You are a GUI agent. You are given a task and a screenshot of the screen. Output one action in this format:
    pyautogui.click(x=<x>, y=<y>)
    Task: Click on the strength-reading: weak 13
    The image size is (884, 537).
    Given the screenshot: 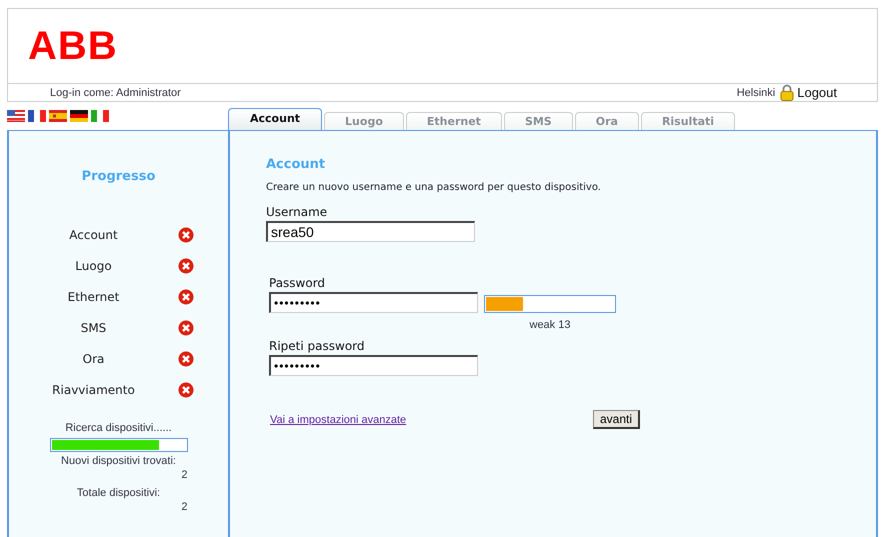 What is the action you would take?
    pyautogui.click(x=550, y=325)
    